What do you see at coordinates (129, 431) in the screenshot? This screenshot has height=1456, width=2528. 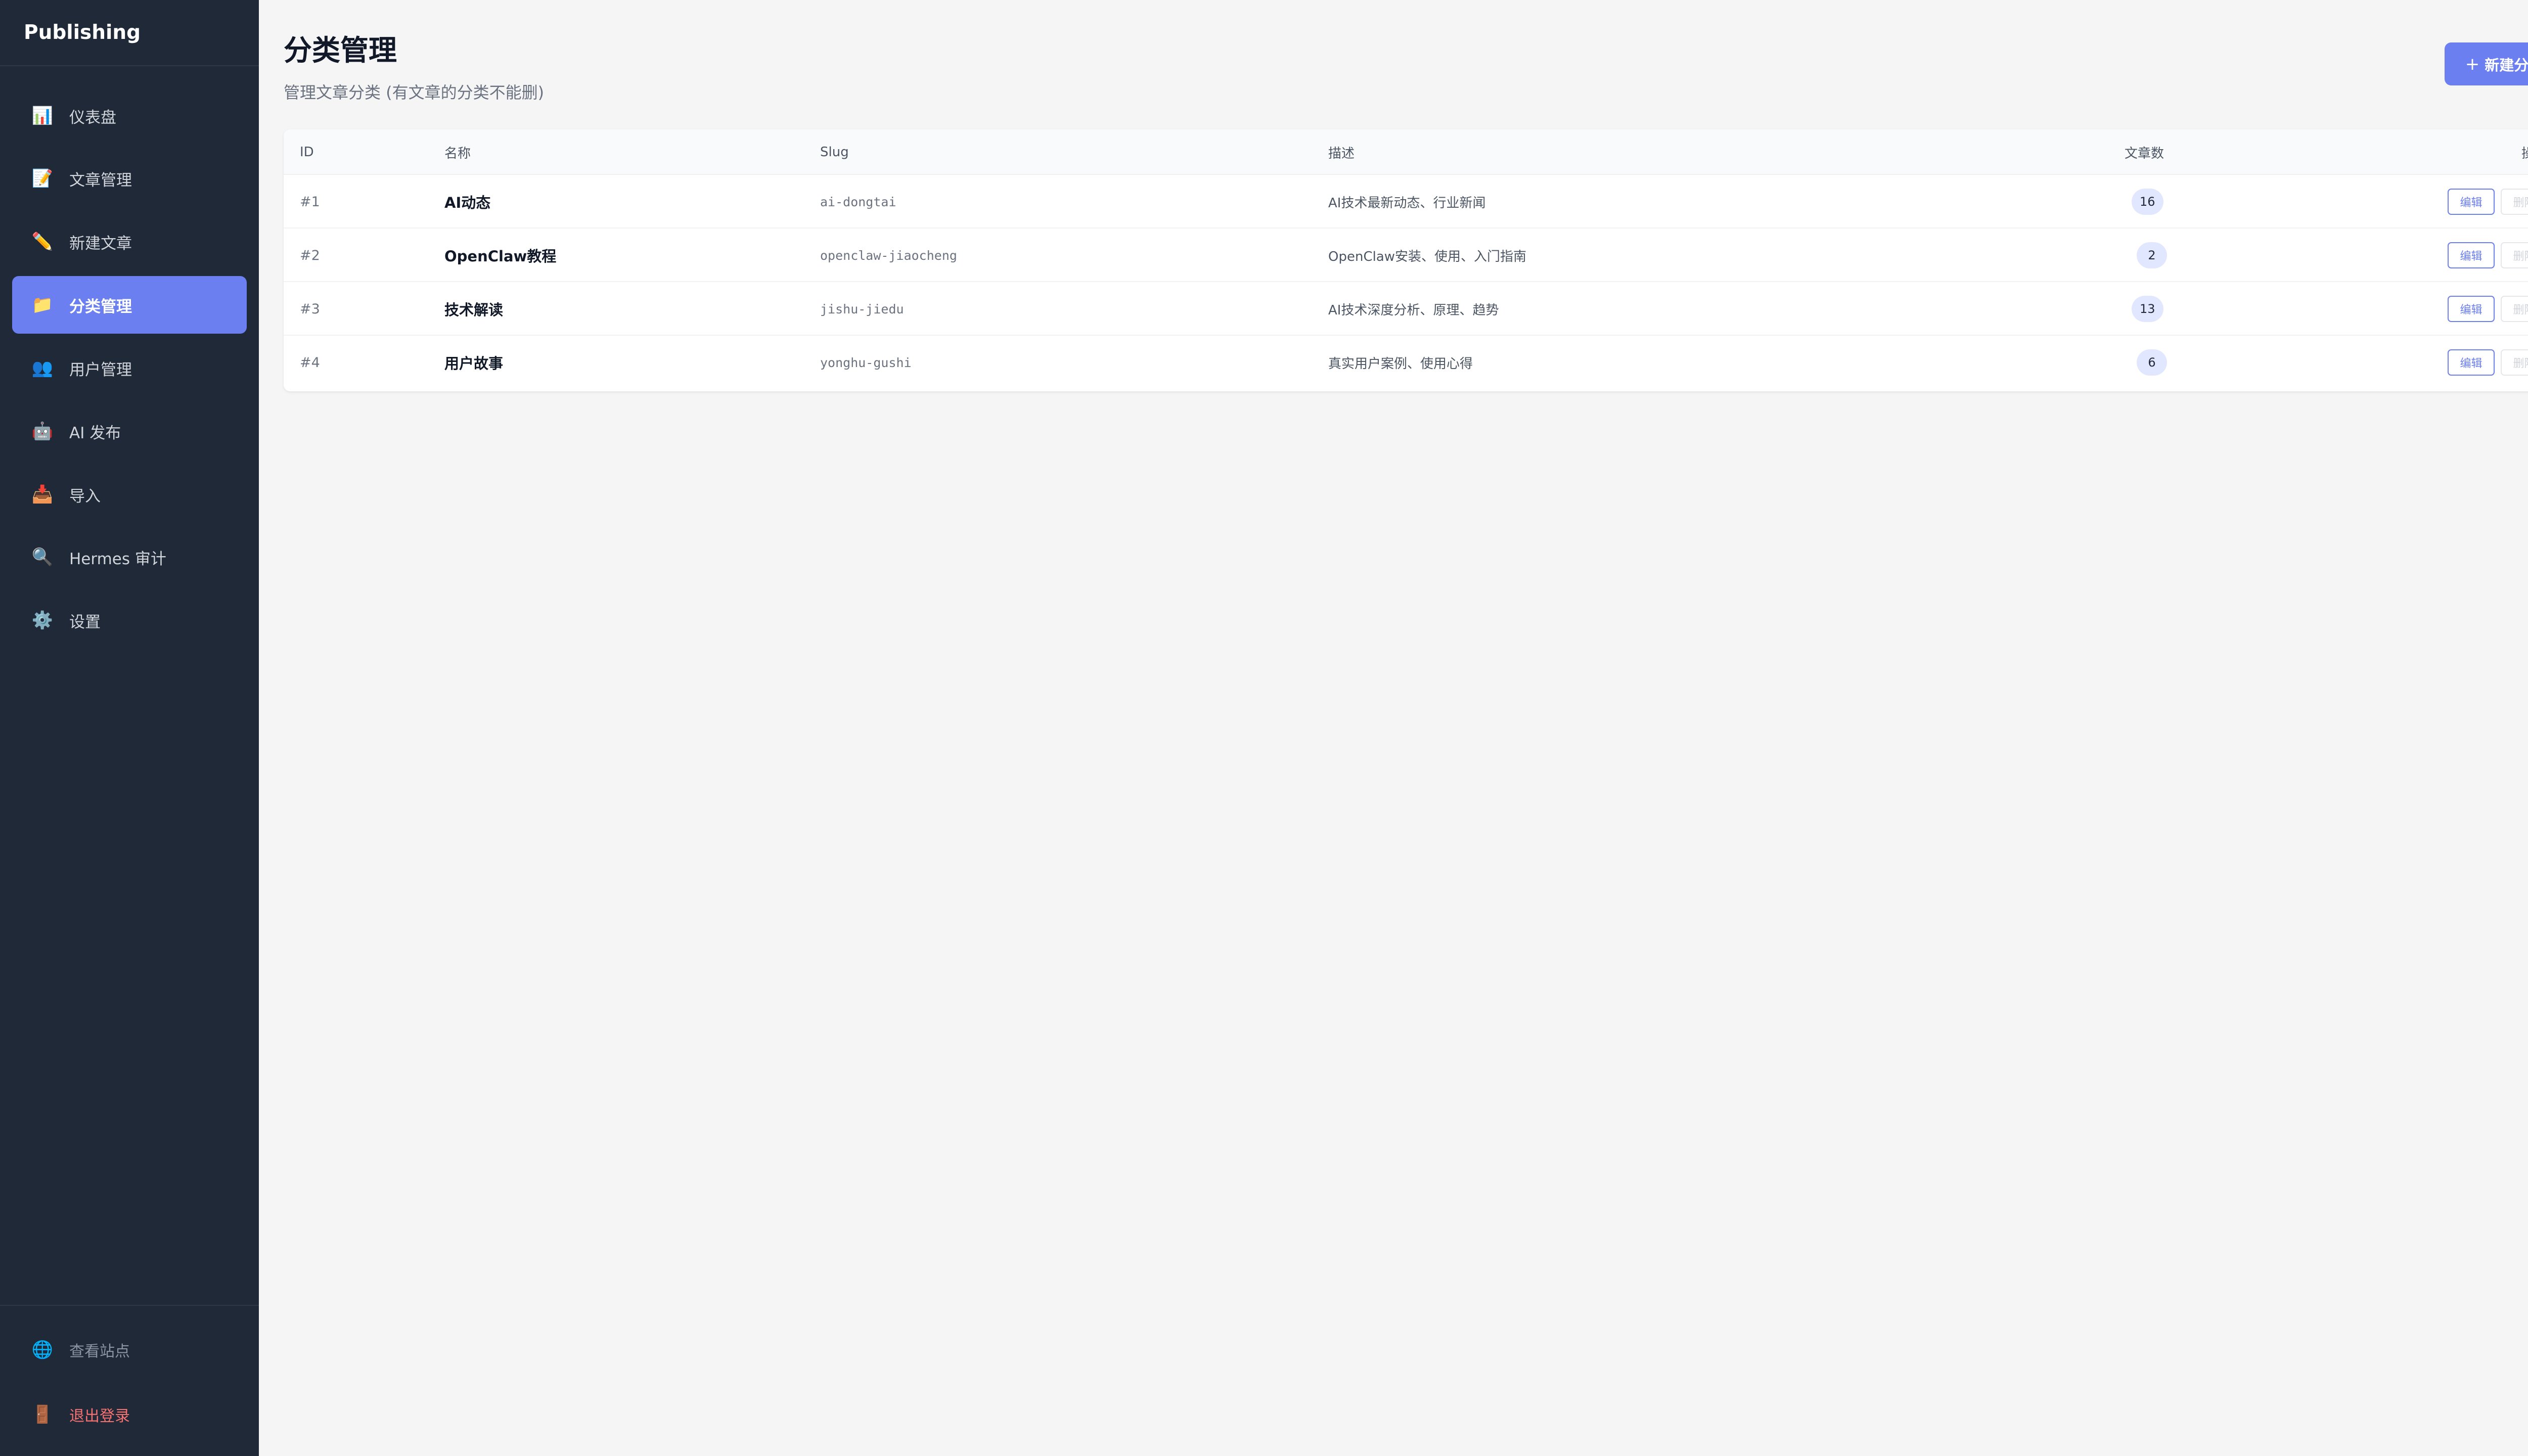 I see `sidebar-item-ai-publish: 🤖 AI 发布` at bounding box center [129, 431].